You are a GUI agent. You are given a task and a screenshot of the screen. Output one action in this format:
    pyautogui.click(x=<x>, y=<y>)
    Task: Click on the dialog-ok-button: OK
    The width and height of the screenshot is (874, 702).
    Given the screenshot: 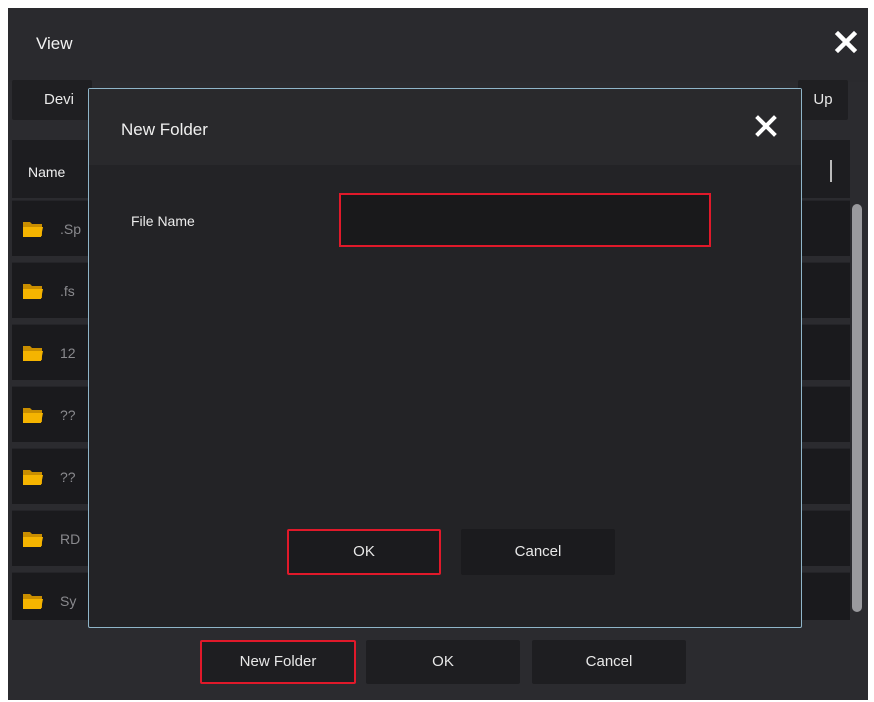 What is the action you would take?
    pyautogui.click(x=364, y=552)
    